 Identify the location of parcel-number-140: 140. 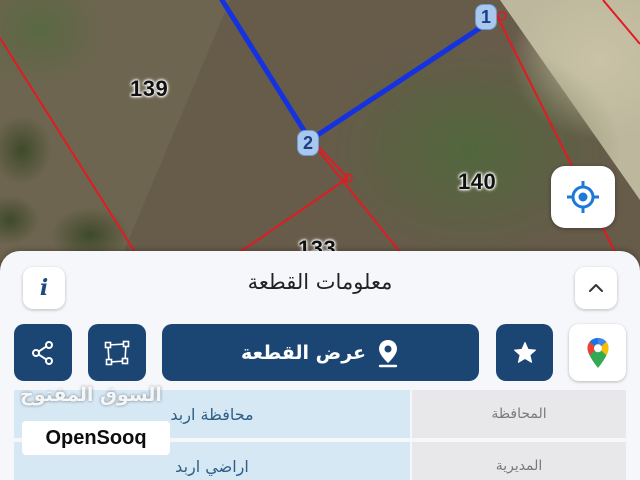
(477, 182).